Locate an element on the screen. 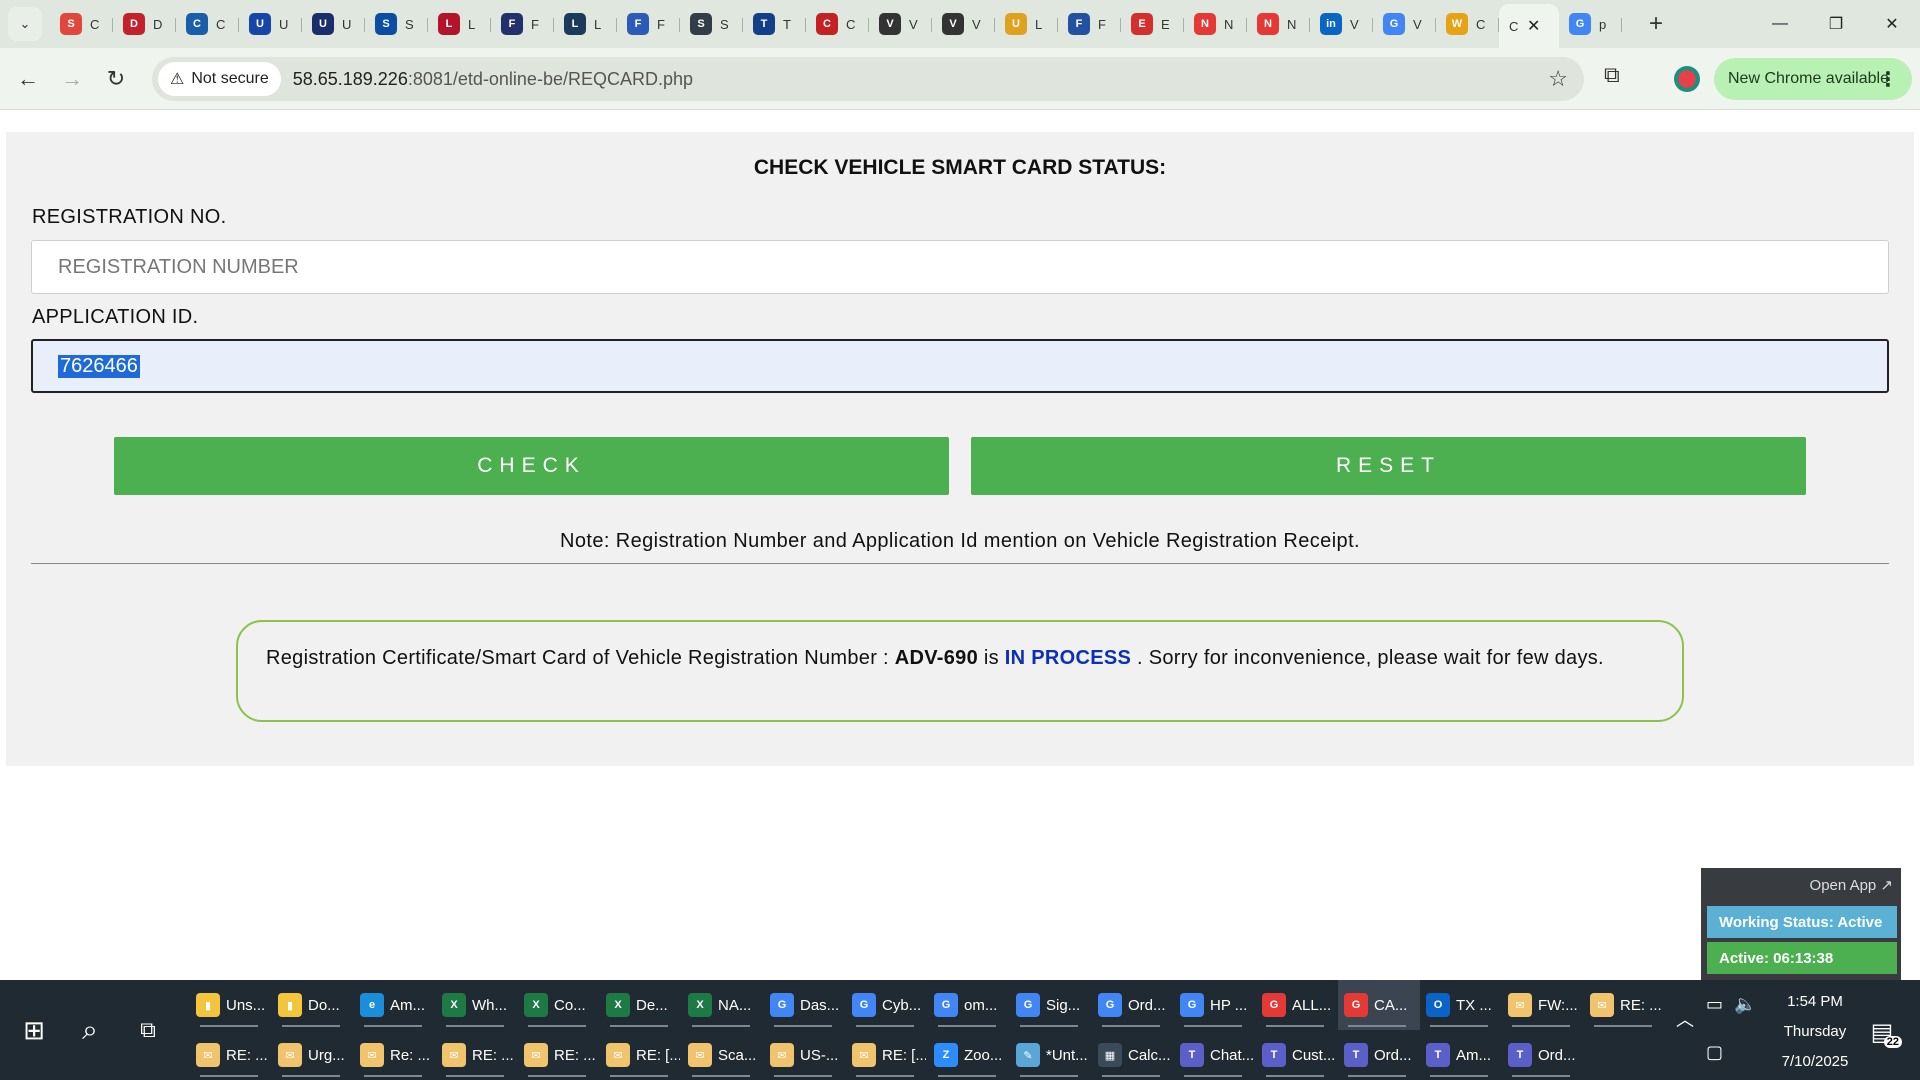 The image size is (1920, 1080). chrome-update-button: New Chrome available ⋮ is located at coordinates (1813, 79).